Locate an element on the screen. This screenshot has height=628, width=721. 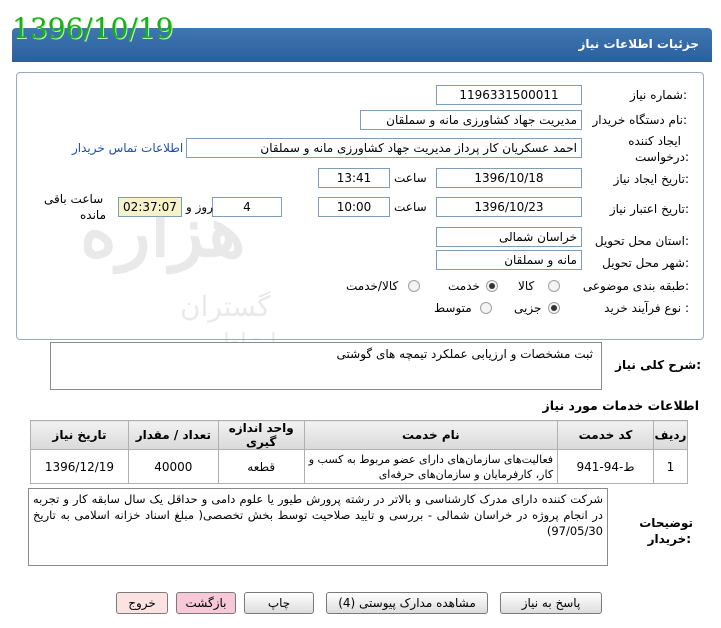
cell-service-code: ط-94-941 is located at coordinates (605, 466).